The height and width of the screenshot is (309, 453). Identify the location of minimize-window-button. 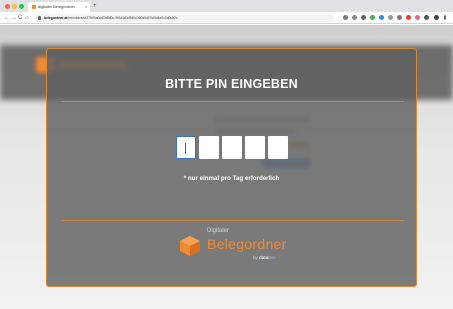
(14, 6).